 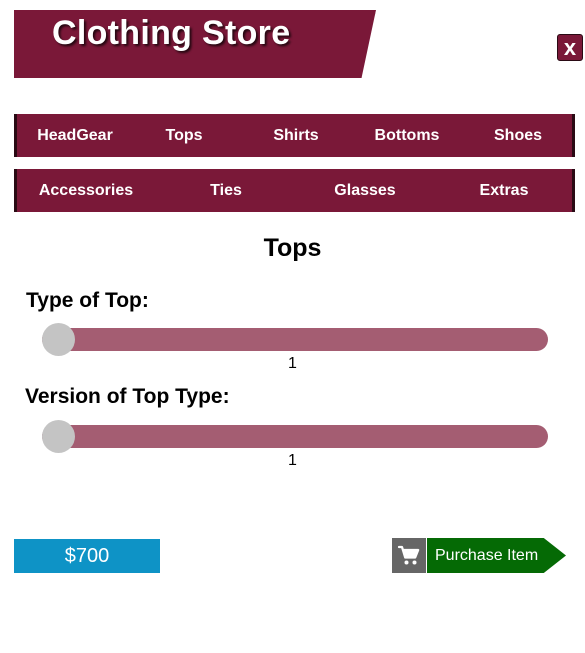 What do you see at coordinates (504, 190) in the screenshot?
I see `nav-item-extras: Extras` at bounding box center [504, 190].